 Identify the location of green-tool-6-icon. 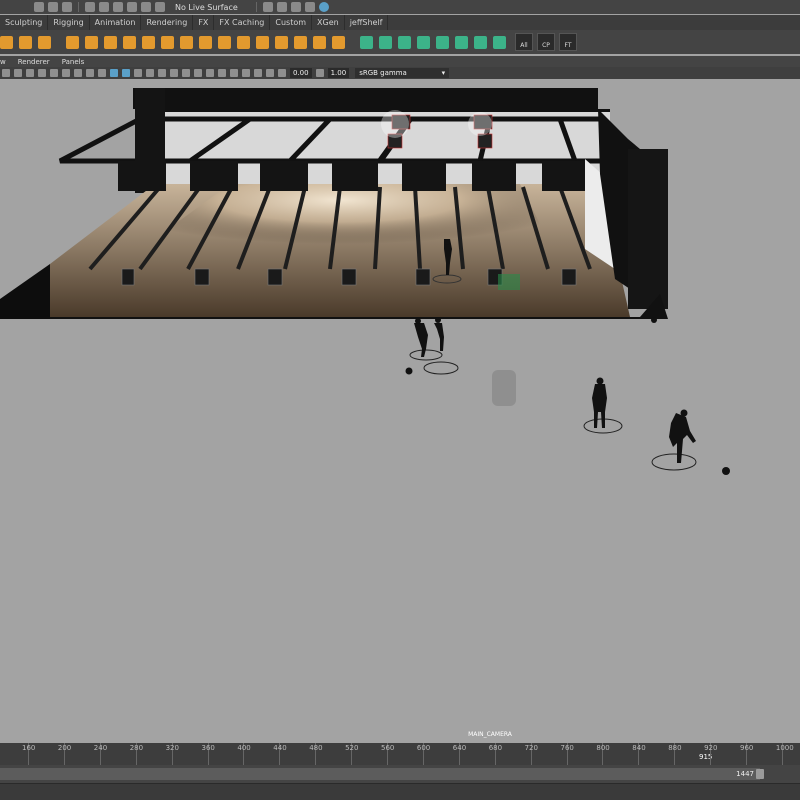
(461, 42).